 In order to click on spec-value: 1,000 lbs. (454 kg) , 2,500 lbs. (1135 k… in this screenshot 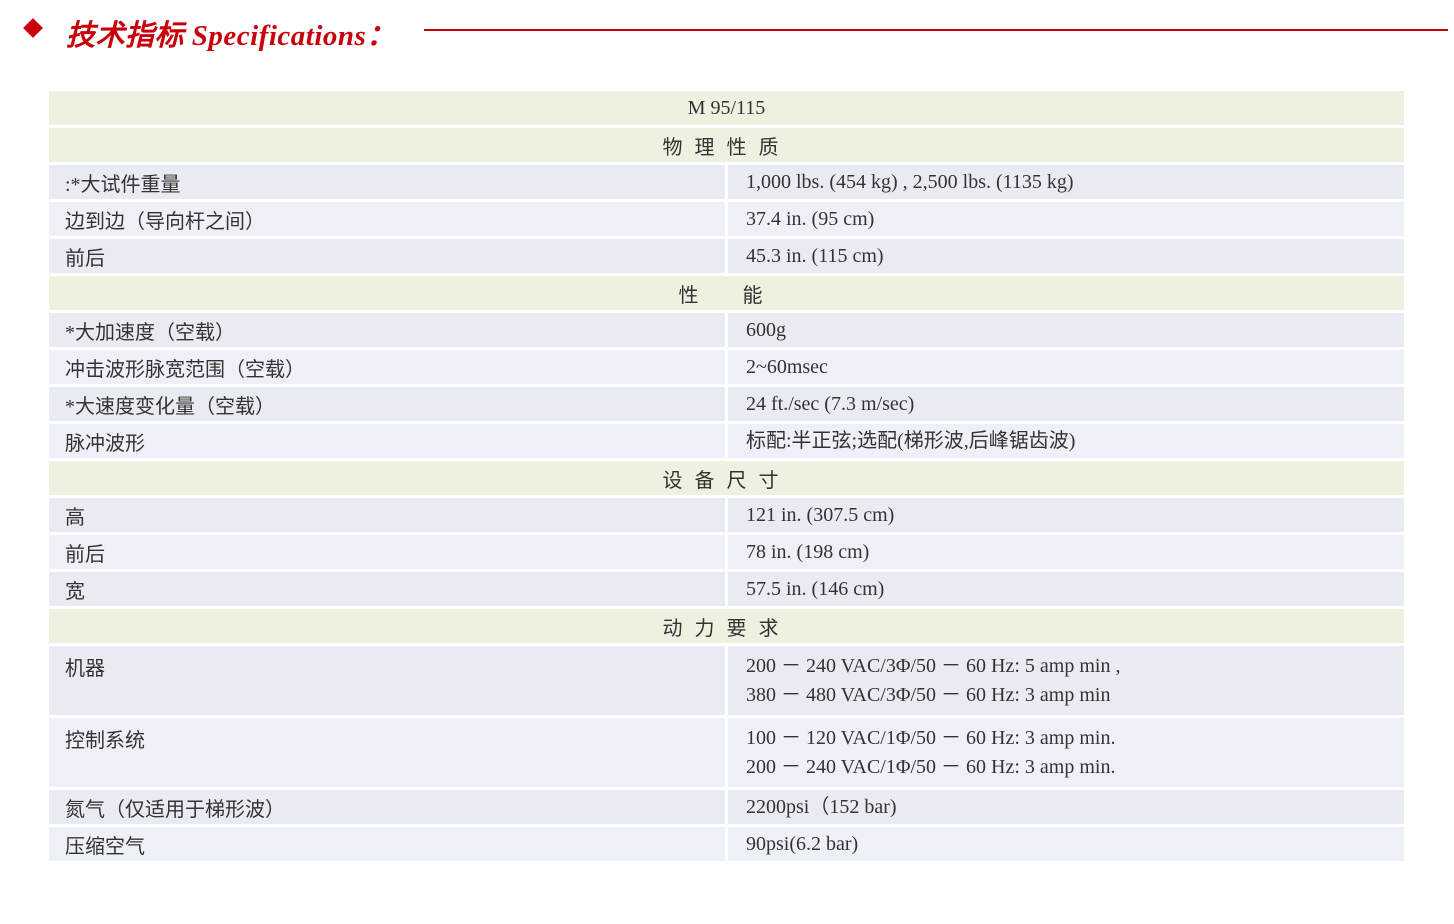, I will do `click(1066, 182)`.